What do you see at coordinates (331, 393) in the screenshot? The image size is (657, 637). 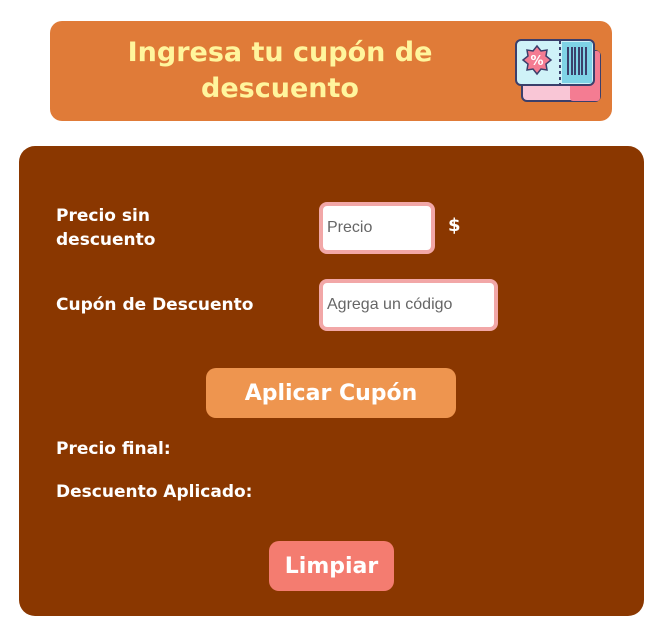 I see `apply-coupon-button: Aplicar Cupón` at bounding box center [331, 393].